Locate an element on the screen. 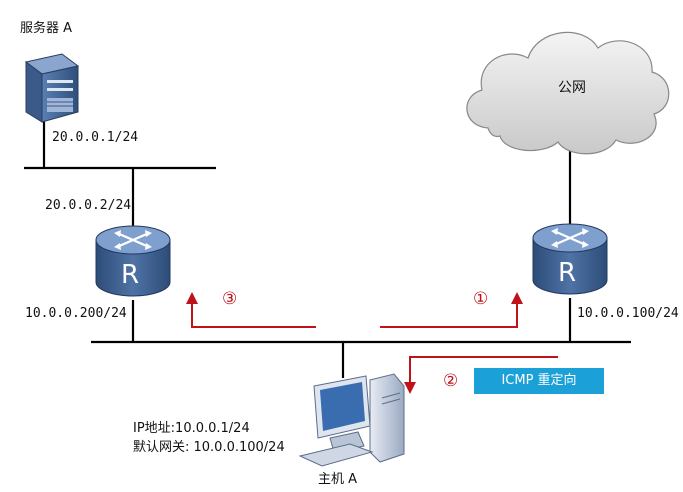  router-left-top-ip-label: 20.0.0.2/24 is located at coordinates (88, 205).